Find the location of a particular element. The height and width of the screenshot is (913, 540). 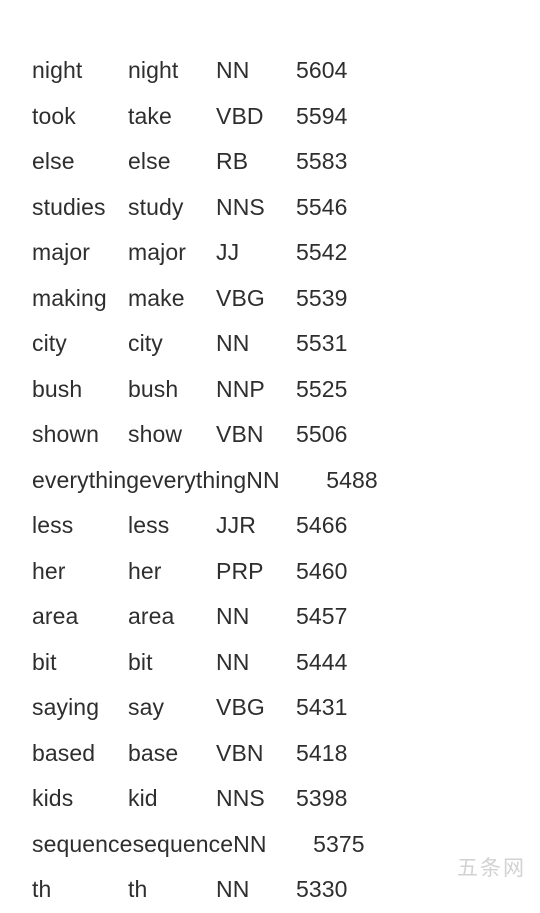

cell-count: 5488 is located at coordinates (352, 479).